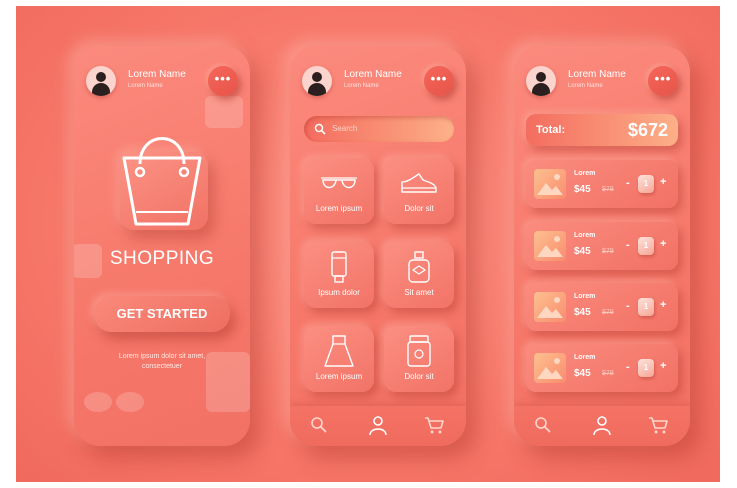 This screenshot has width=737, height=488. Describe the element at coordinates (419, 183) in the screenshot. I see `sneaker-icon` at that location.